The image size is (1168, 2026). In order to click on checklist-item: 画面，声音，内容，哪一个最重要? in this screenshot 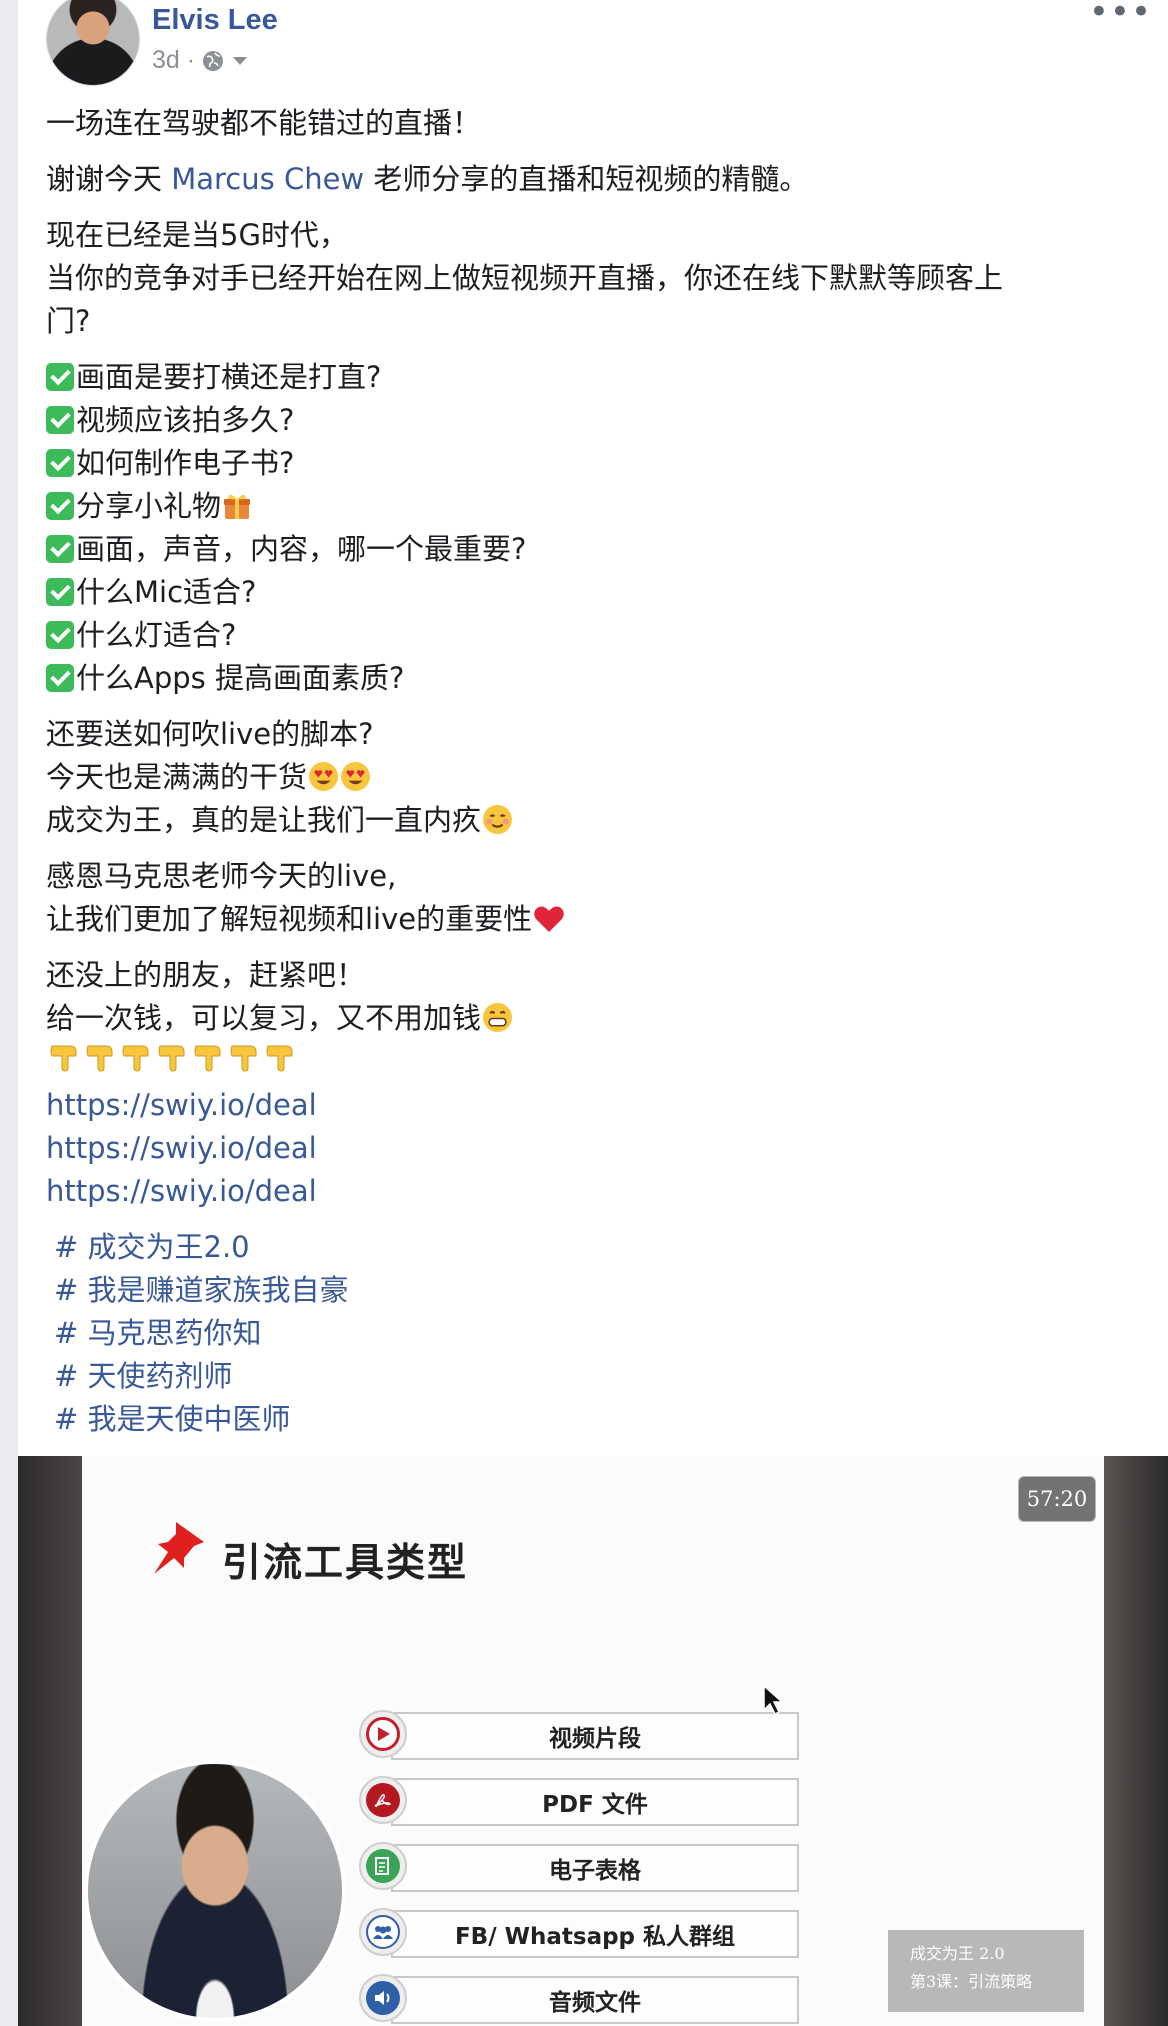, I will do `click(591, 549)`.